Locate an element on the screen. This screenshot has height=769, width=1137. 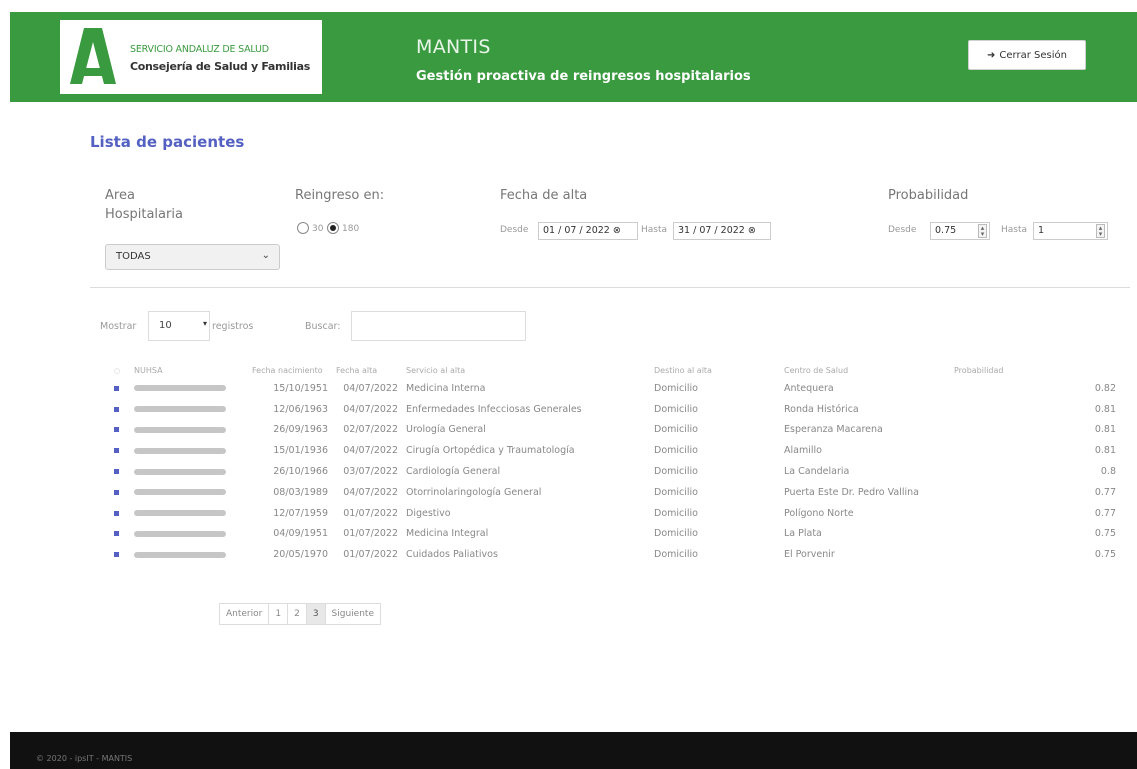
cell-prob: 0.75 is located at coordinates (1105, 555).